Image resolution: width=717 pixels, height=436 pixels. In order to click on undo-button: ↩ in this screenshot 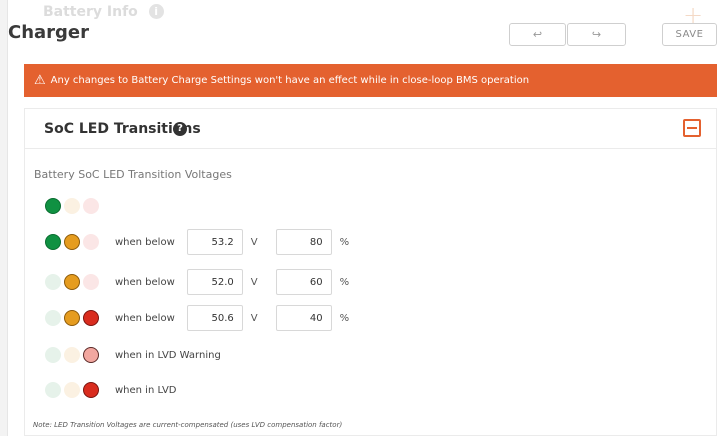, I will do `click(537, 34)`.